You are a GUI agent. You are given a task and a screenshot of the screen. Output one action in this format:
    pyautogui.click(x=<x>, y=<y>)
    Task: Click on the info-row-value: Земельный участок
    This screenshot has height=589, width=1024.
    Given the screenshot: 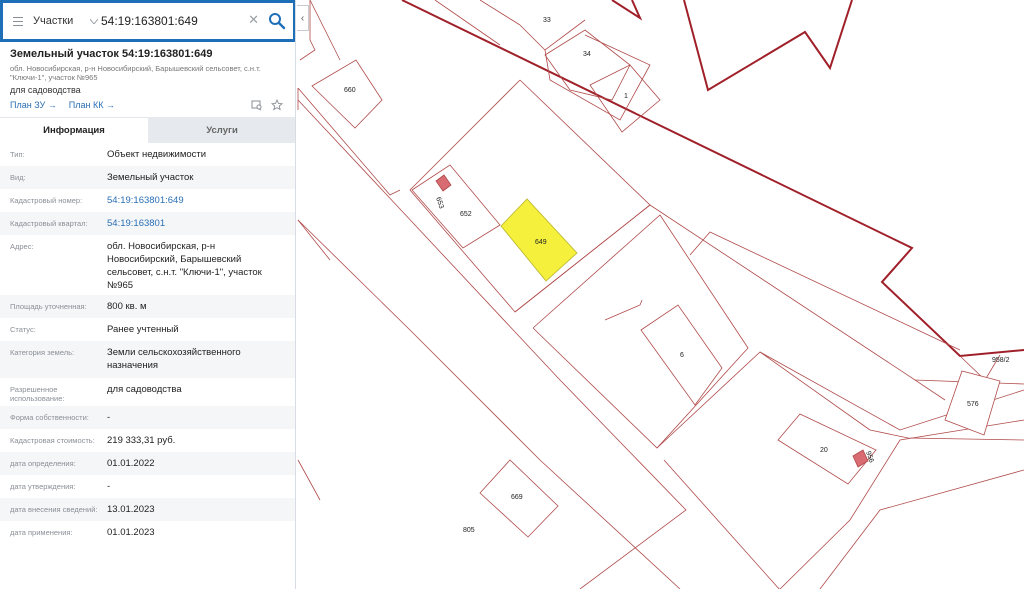 What is the action you would take?
    pyautogui.click(x=150, y=177)
    